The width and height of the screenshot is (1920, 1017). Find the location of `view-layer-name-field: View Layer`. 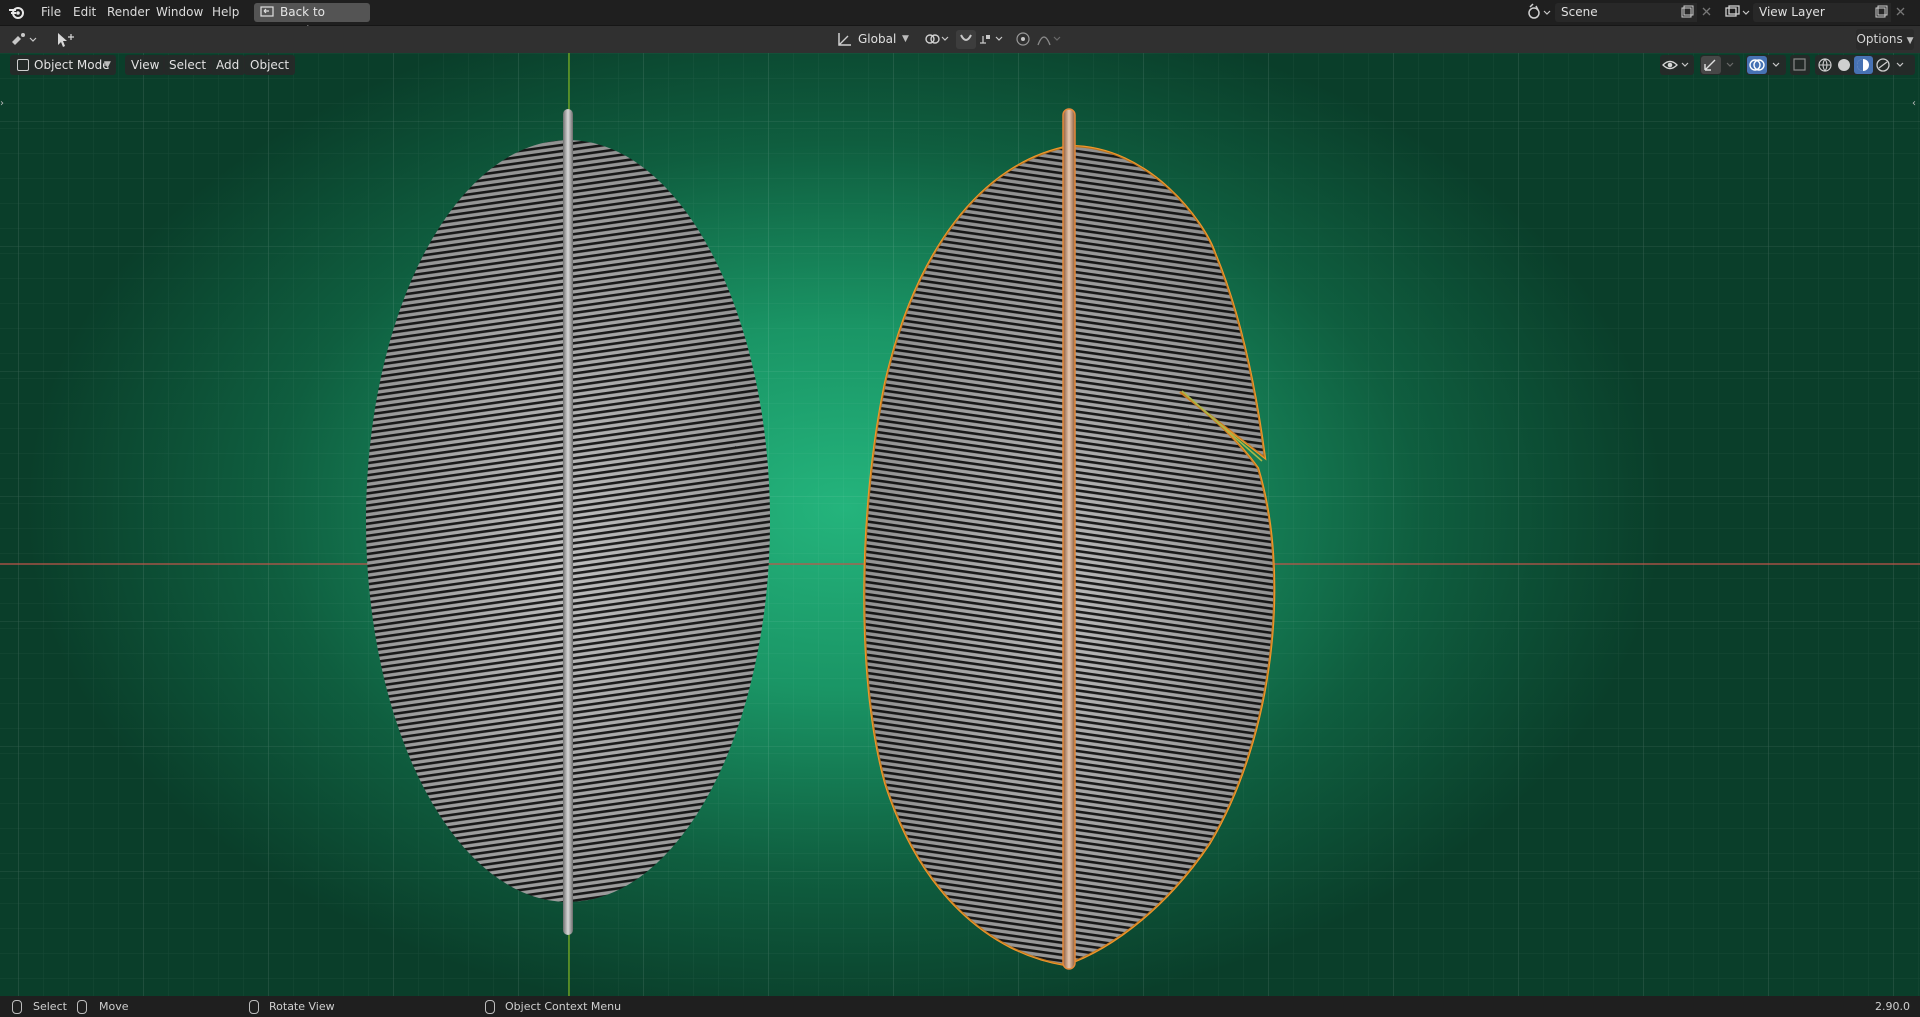

view-layer-name-field: View Layer is located at coordinates (1817, 12).